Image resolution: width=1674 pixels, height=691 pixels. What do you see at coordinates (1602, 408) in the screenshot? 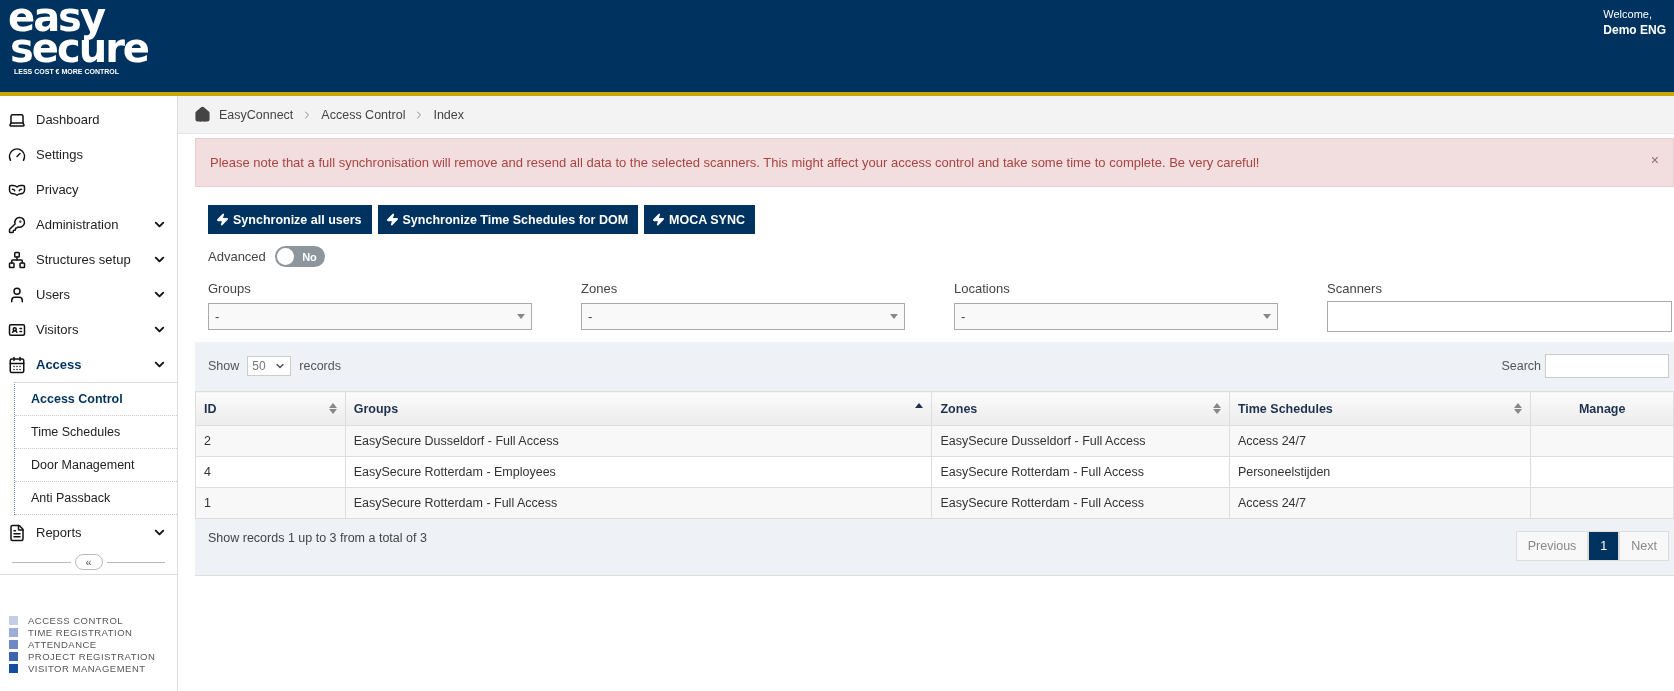
I see `column-header: Manage` at bounding box center [1602, 408].